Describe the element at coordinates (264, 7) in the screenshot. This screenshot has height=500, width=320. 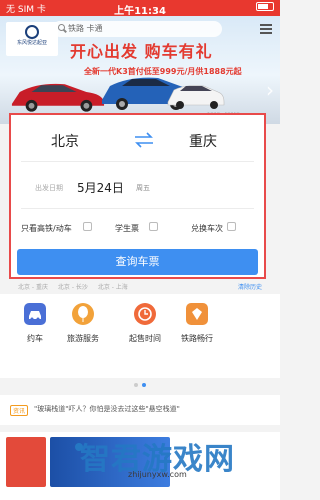
I see `battery-icon` at that location.